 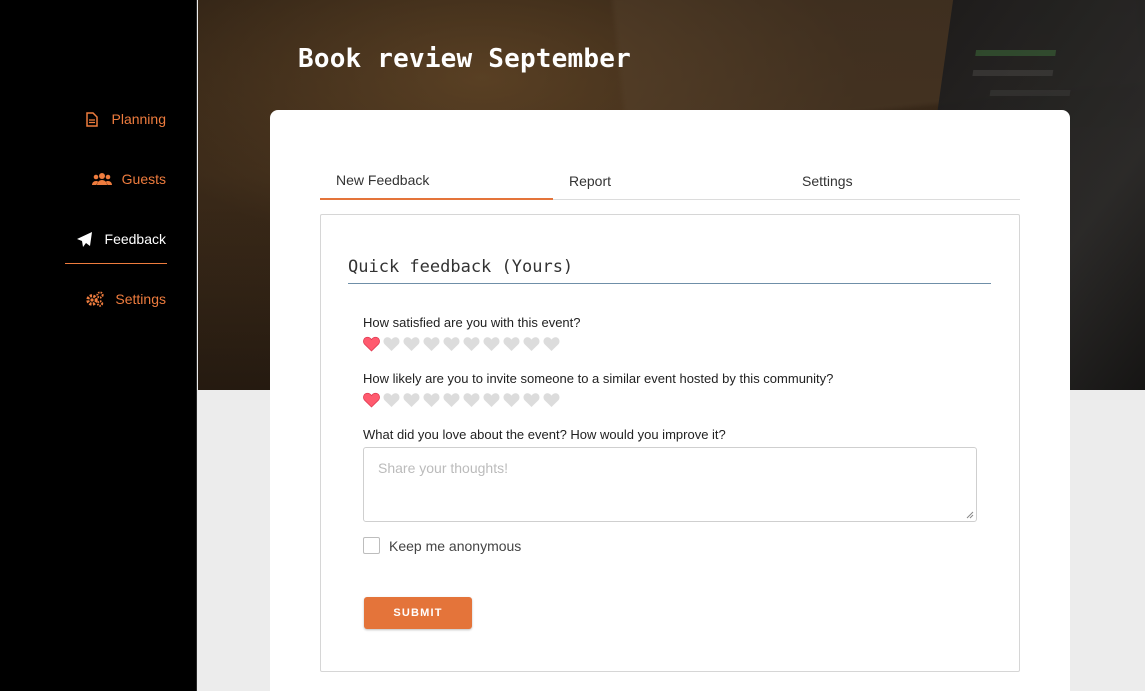 I want to click on resize-handle-icon, so click(x=970, y=515).